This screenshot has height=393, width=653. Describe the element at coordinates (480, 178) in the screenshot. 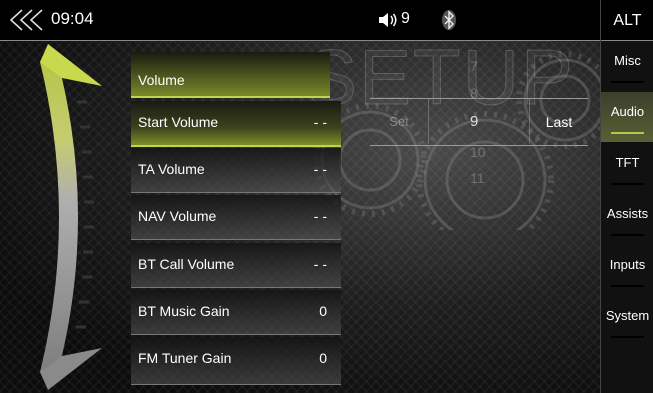

I see `picker-value: 11` at that location.